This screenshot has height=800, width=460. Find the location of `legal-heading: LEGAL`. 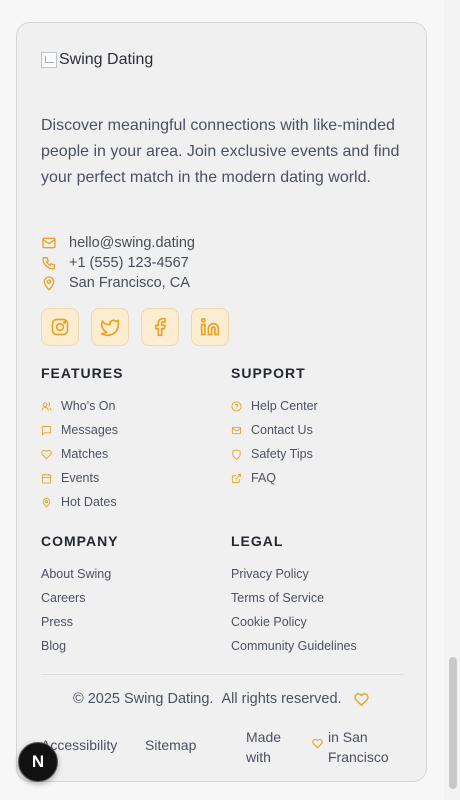

legal-heading: LEGAL is located at coordinates (257, 541).